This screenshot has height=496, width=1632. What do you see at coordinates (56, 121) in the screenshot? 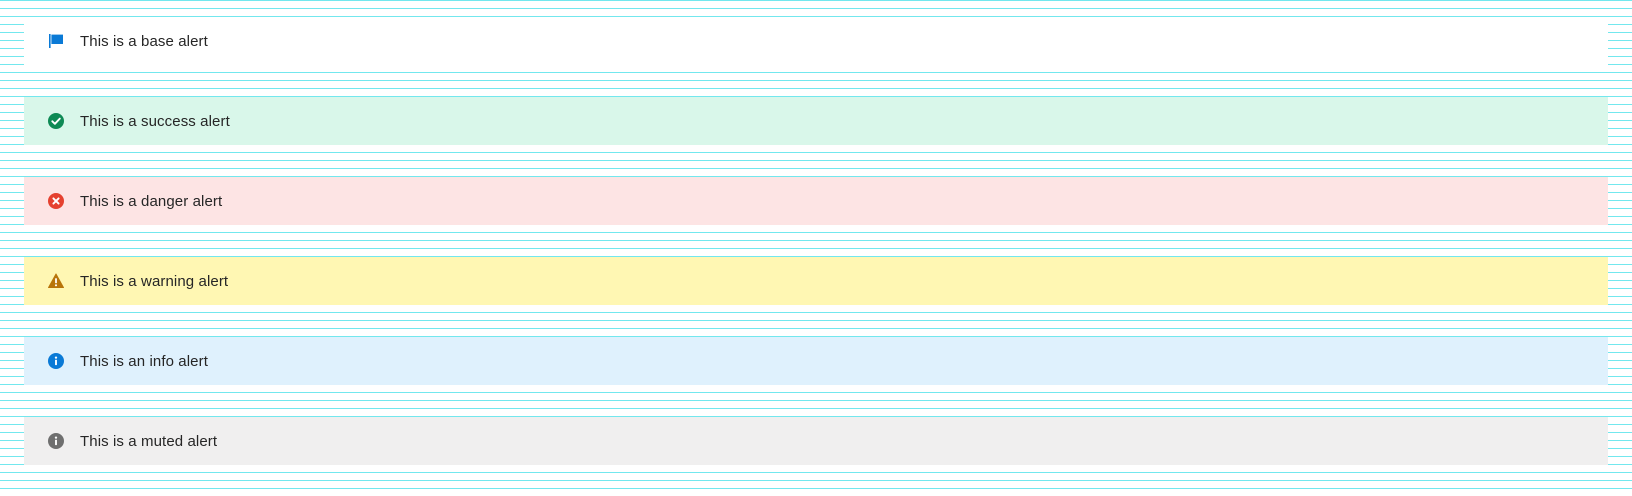
I see `check-circle-icon` at bounding box center [56, 121].